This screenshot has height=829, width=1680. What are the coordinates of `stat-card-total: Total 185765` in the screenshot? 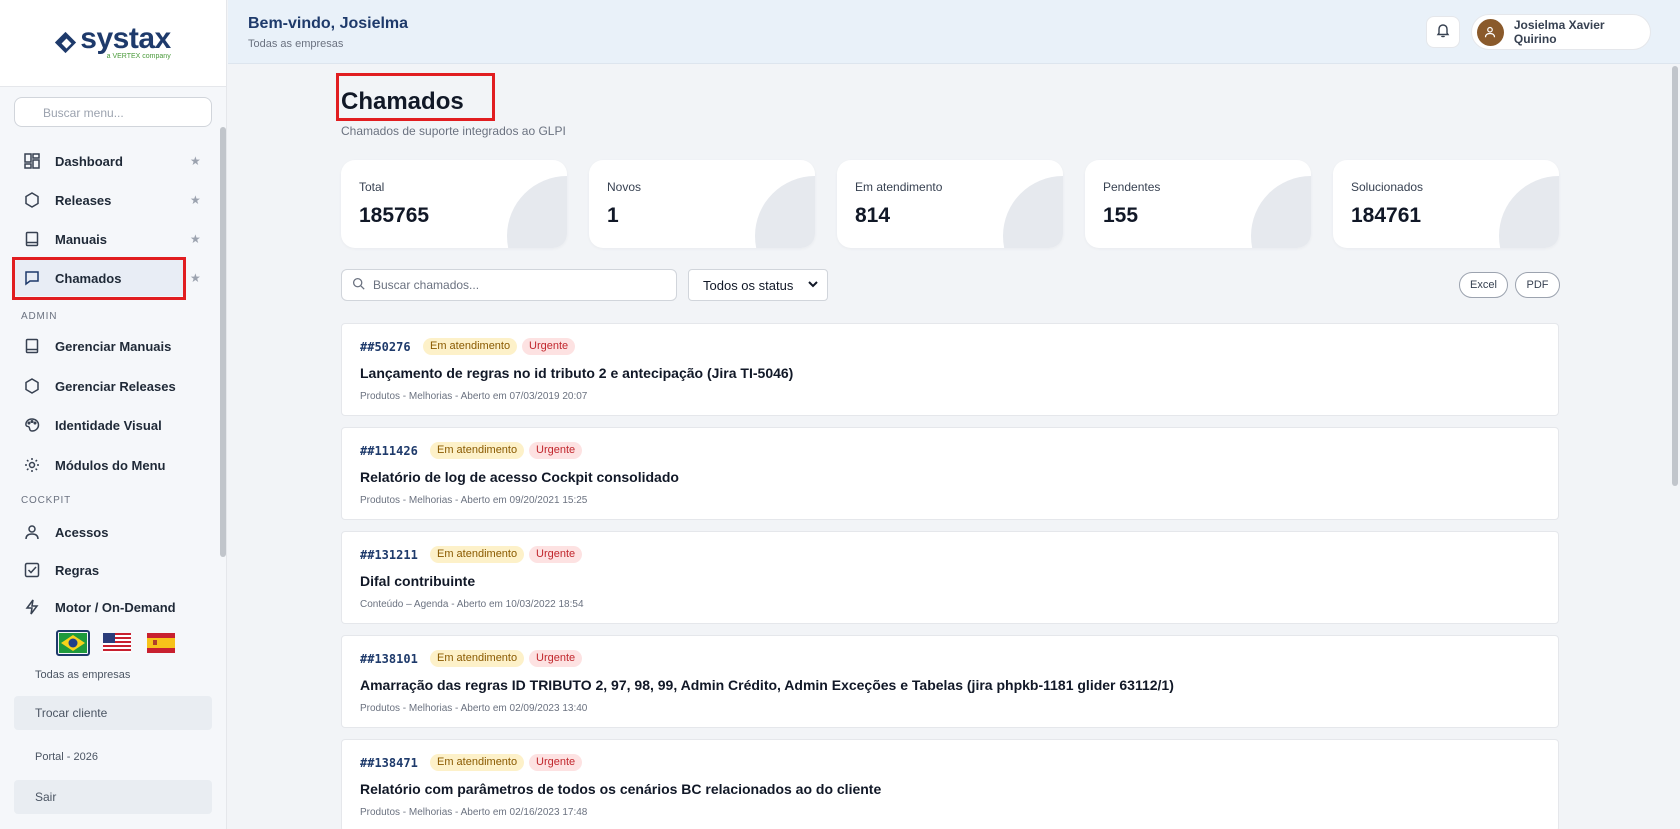 It's located at (454, 204).